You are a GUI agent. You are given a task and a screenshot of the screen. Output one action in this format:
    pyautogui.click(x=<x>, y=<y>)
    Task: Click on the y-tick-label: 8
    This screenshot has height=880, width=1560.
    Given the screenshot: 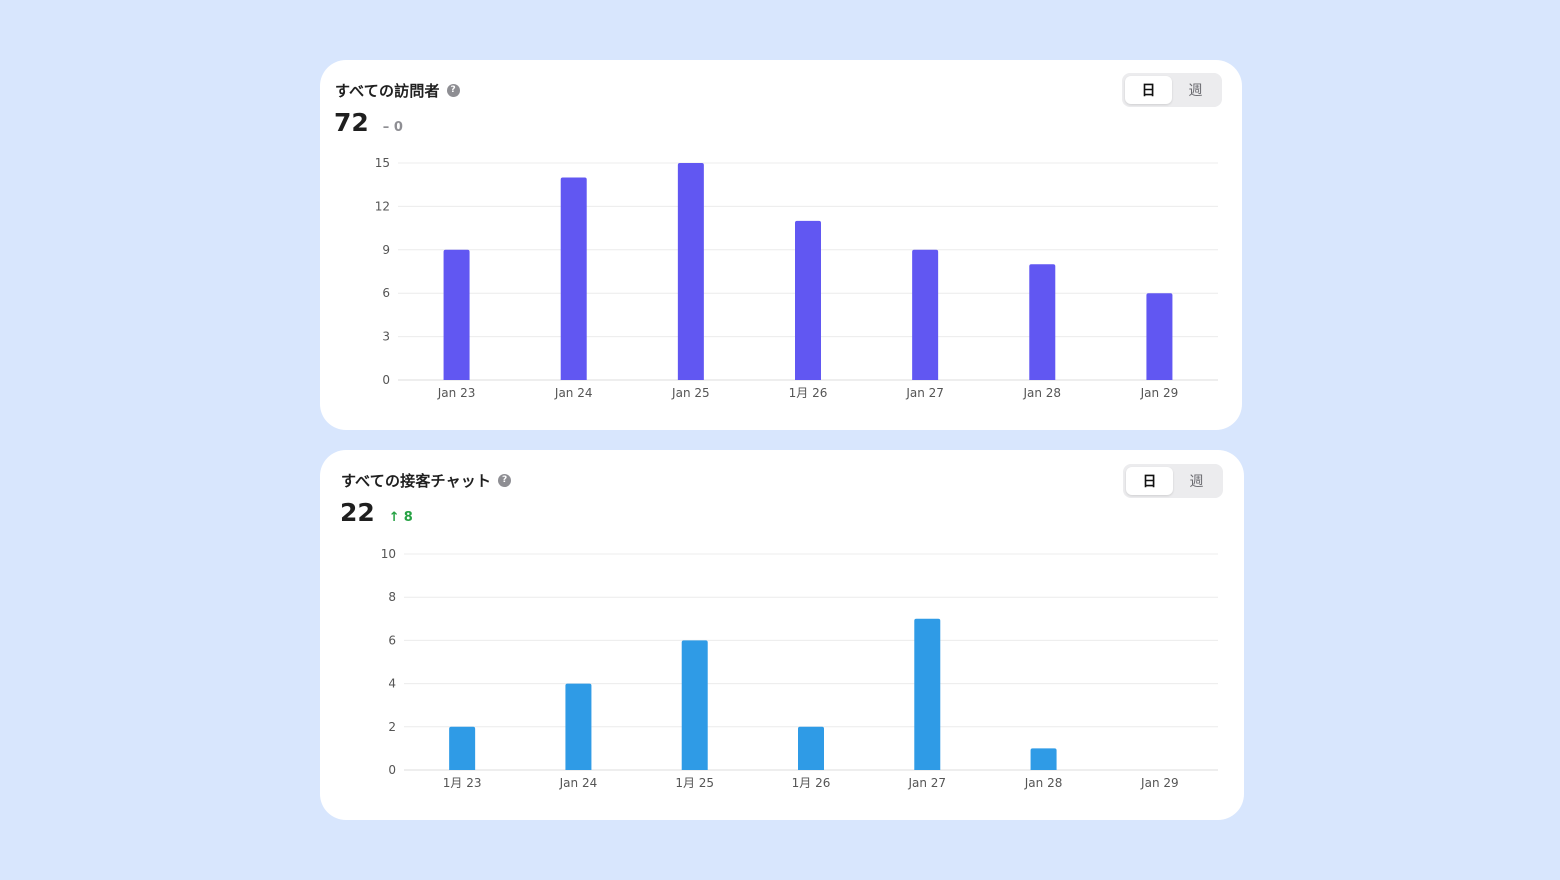 What is the action you would take?
    pyautogui.click(x=392, y=597)
    